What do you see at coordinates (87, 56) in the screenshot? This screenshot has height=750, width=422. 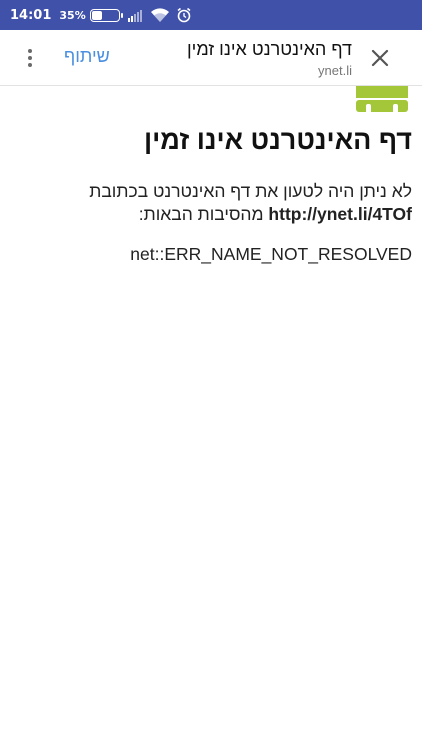 I see `share-button: שיתוף` at bounding box center [87, 56].